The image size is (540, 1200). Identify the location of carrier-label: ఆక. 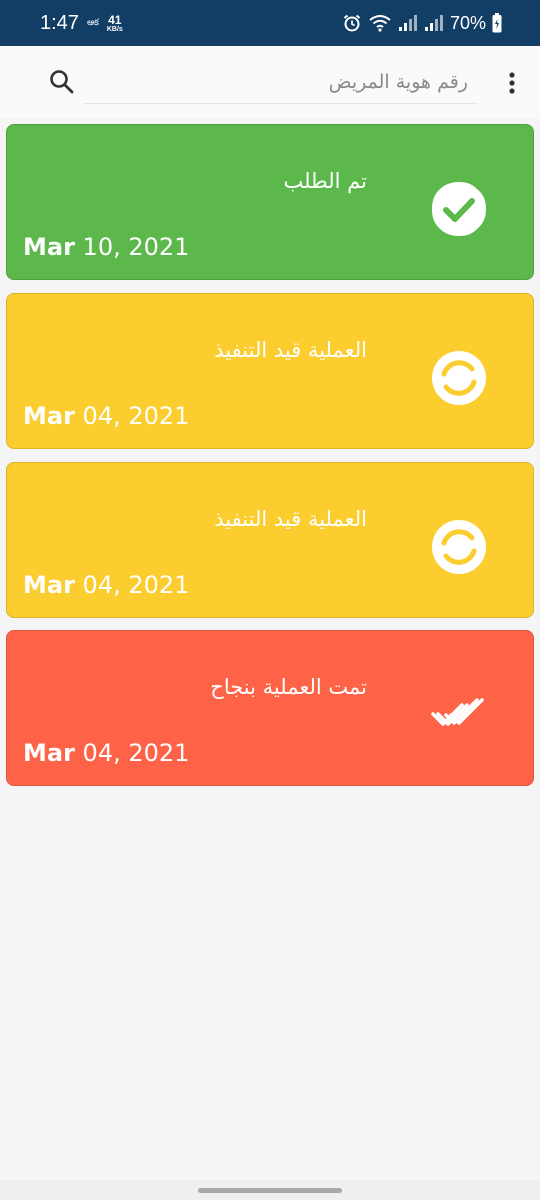
(92, 21).